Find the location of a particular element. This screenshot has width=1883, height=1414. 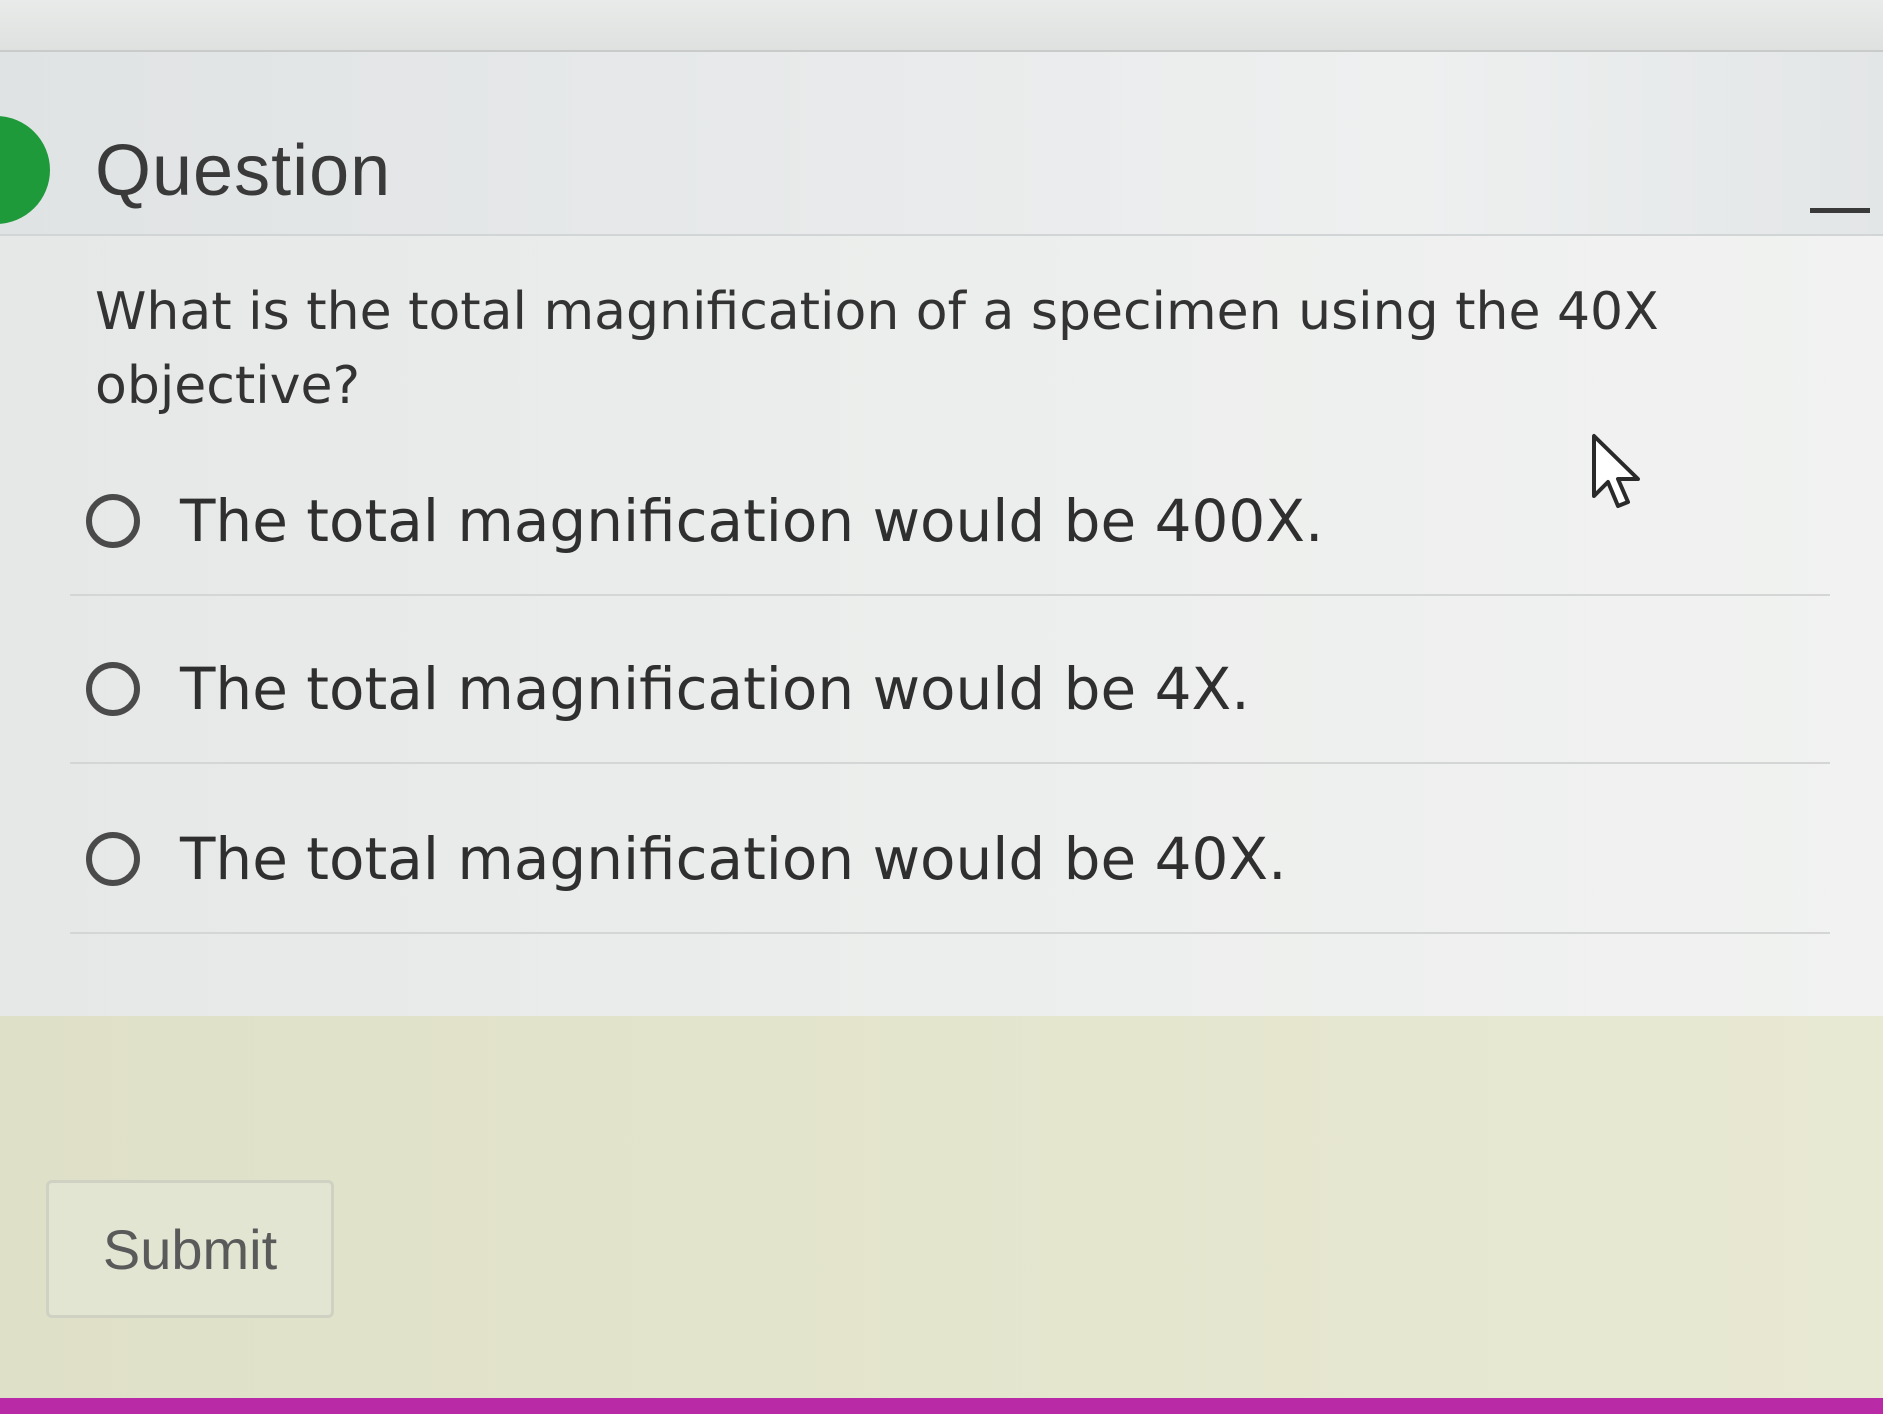

answer-option-1: The total magnification would be 400X. is located at coordinates (950, 521).